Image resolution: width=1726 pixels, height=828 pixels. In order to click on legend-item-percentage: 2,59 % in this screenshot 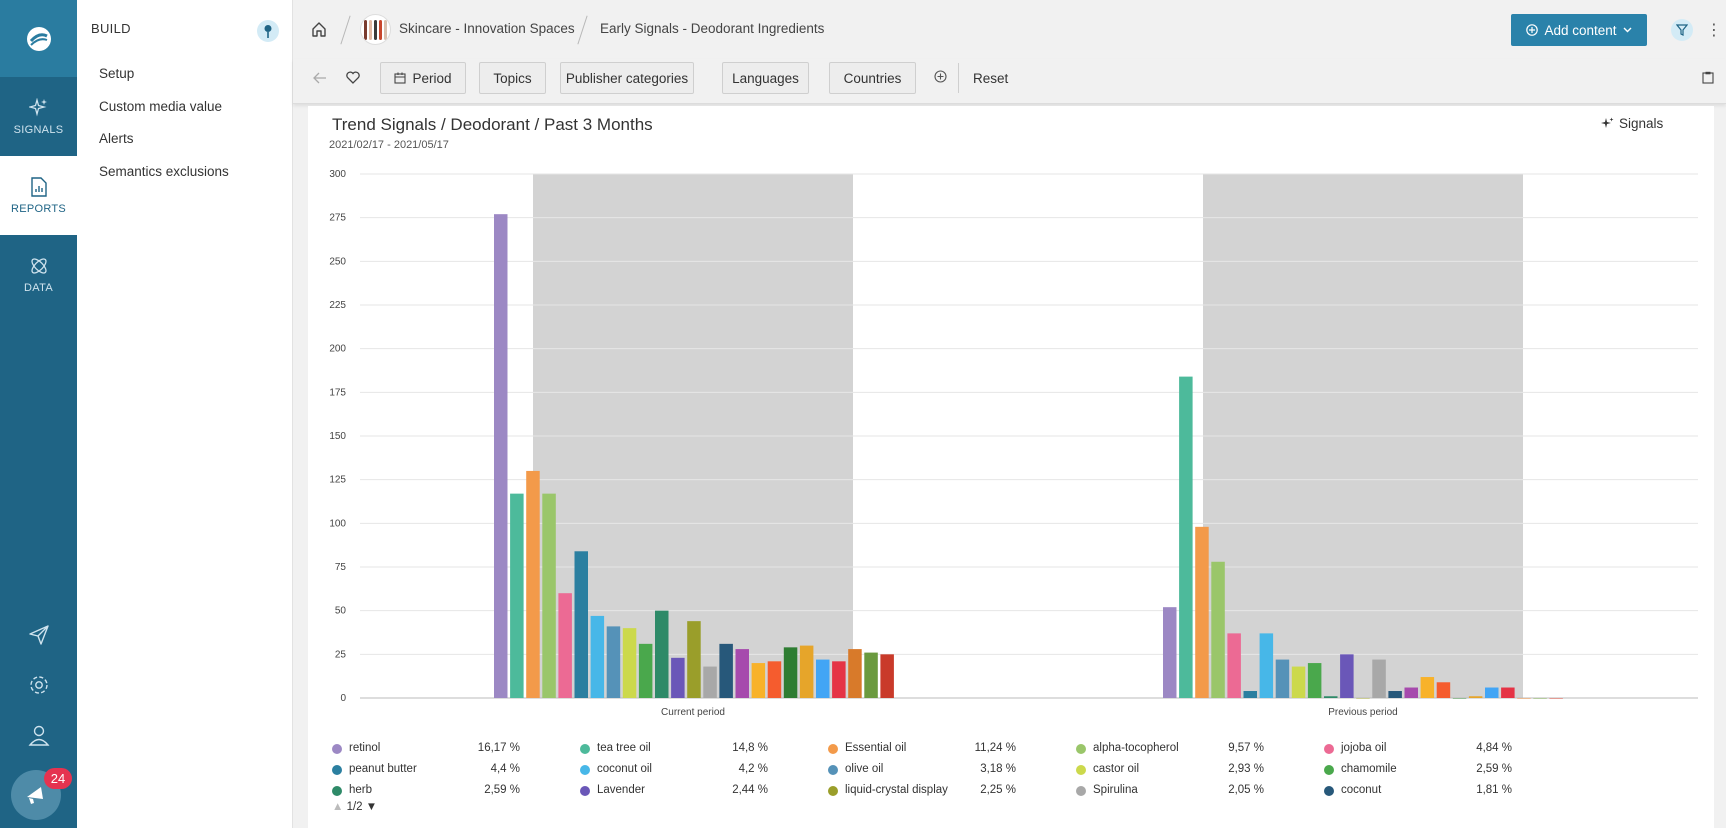, I will do `click(1494, 769)`.